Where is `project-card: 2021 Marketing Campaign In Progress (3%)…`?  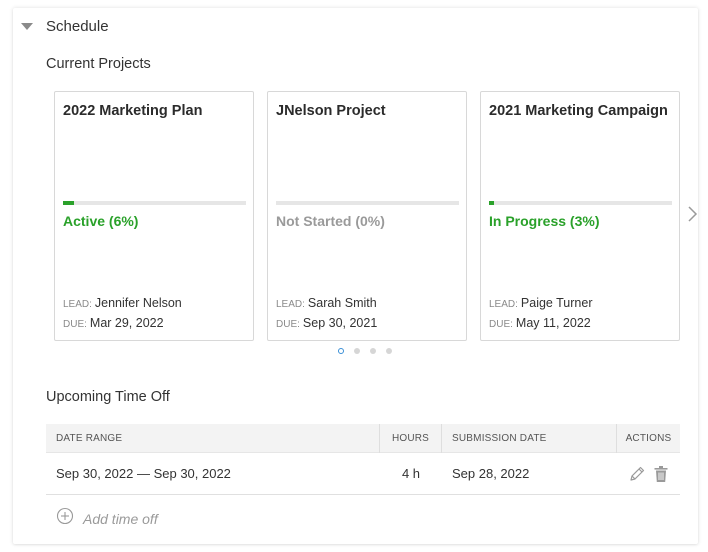 project-card: 2021 Marketing Campaign In Progress (3%)… is located at coordinates (580, 216).